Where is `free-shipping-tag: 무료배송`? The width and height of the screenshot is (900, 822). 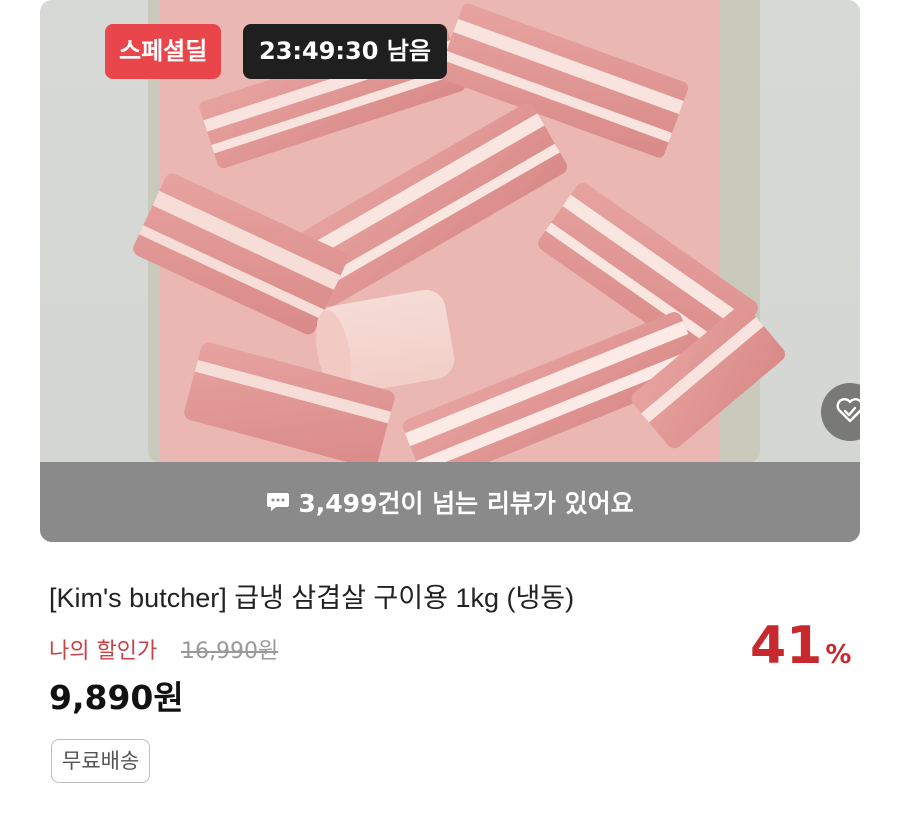 free-shipping-tag: 무료배송 is located at coordinates (101, 761).